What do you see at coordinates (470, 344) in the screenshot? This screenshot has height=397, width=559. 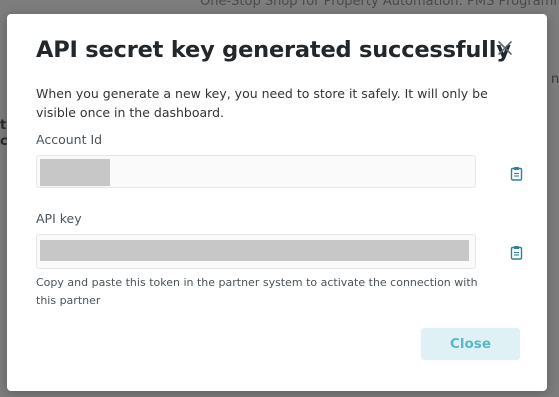 I see `close-button: Close` at bounding box center [470, 344].